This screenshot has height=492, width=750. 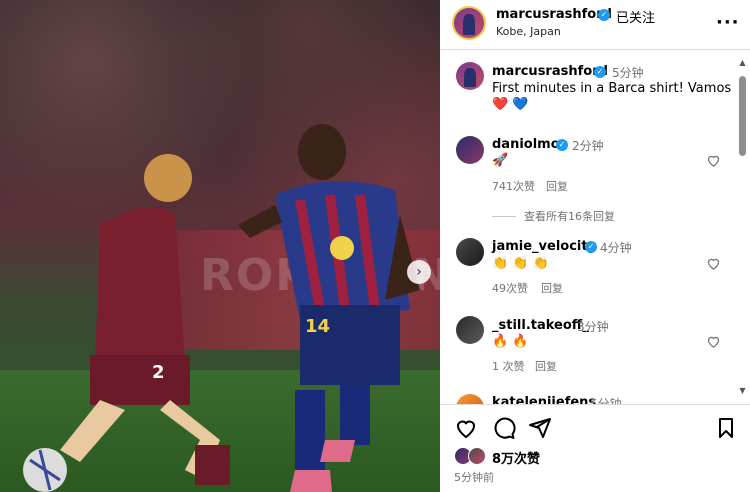 I want to click on comment-likes: 49次赞, so click(x=510, y=288).